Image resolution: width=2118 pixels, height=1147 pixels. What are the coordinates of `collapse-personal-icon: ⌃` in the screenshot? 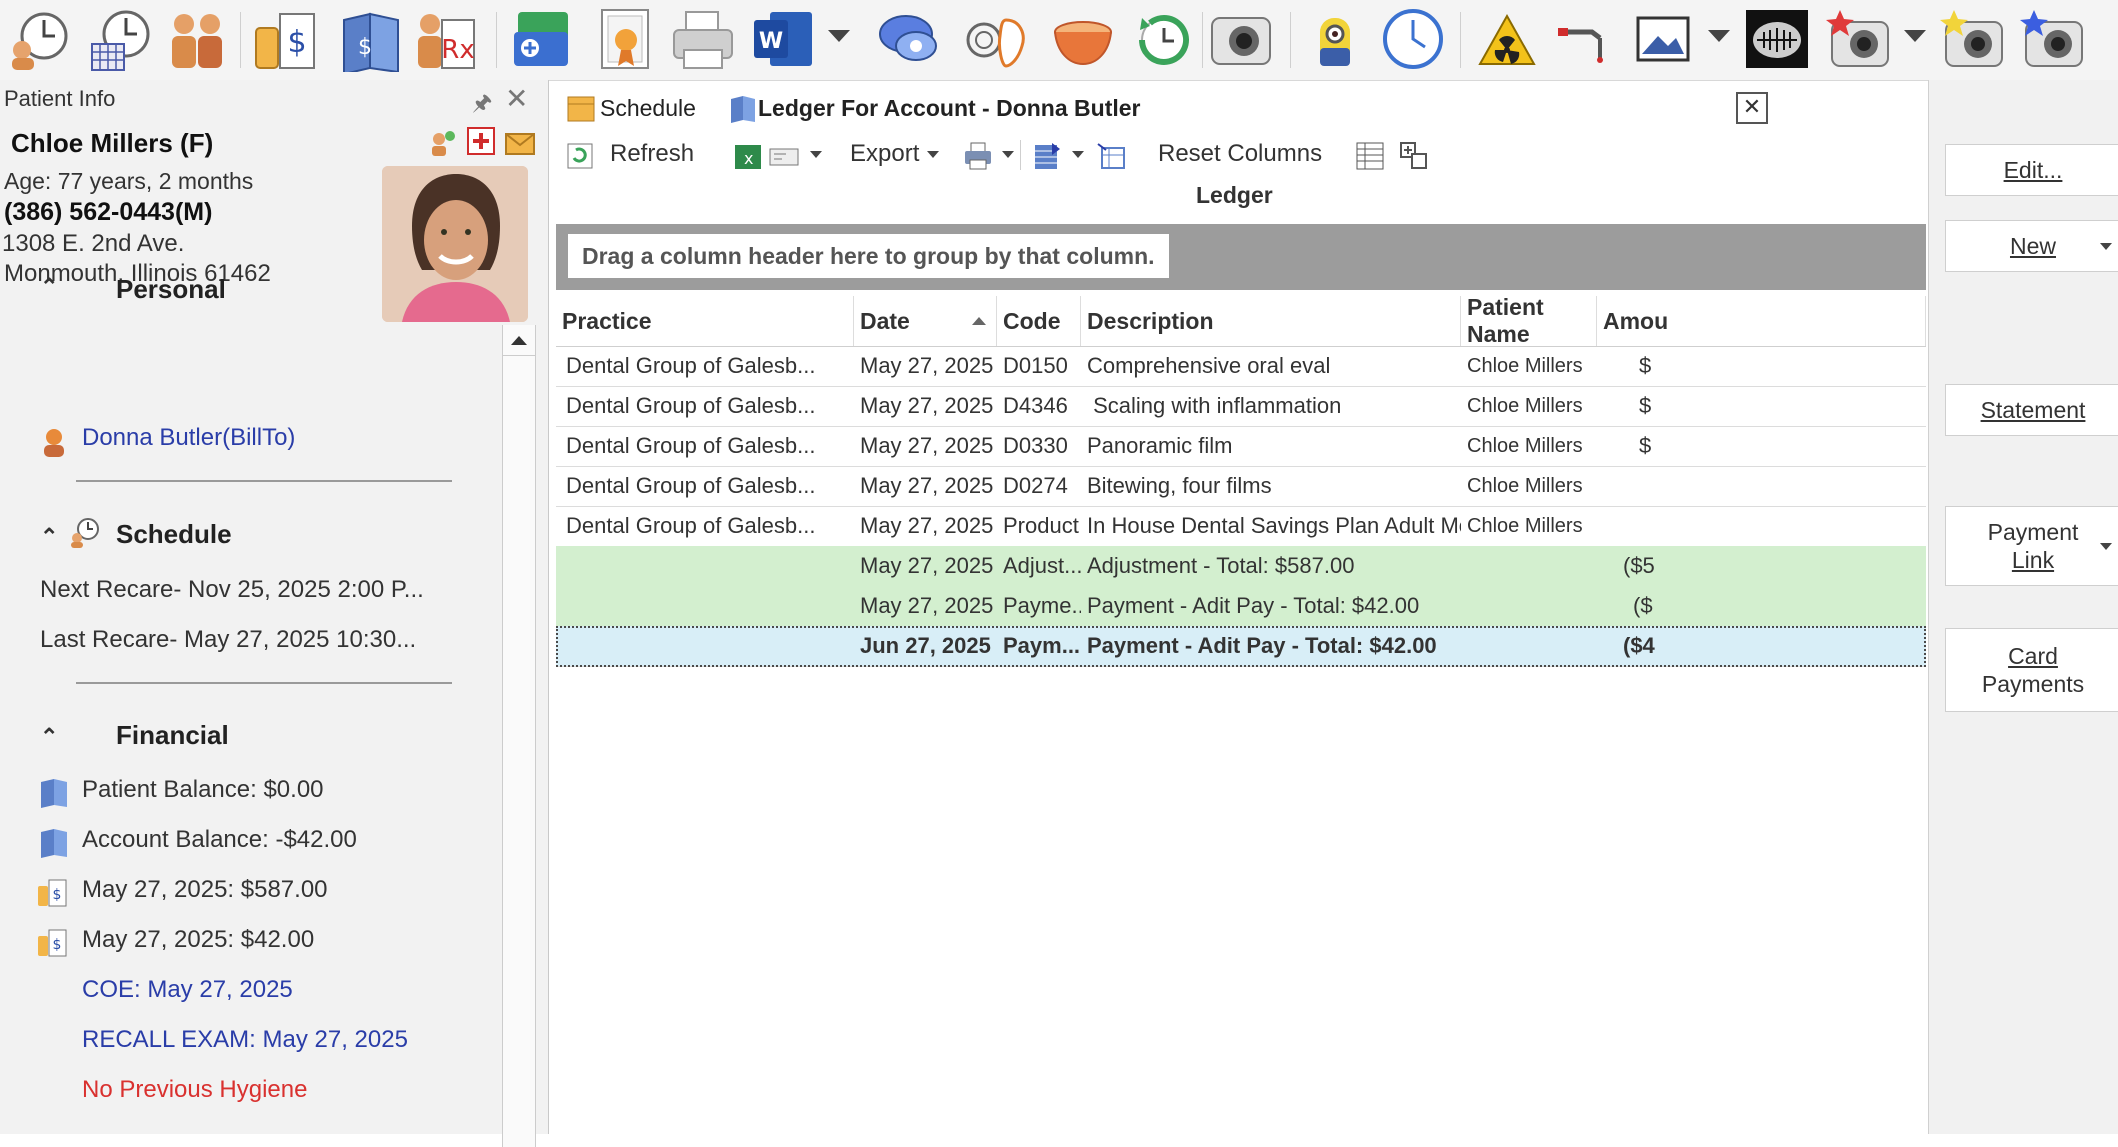 It's located at (49, 287).